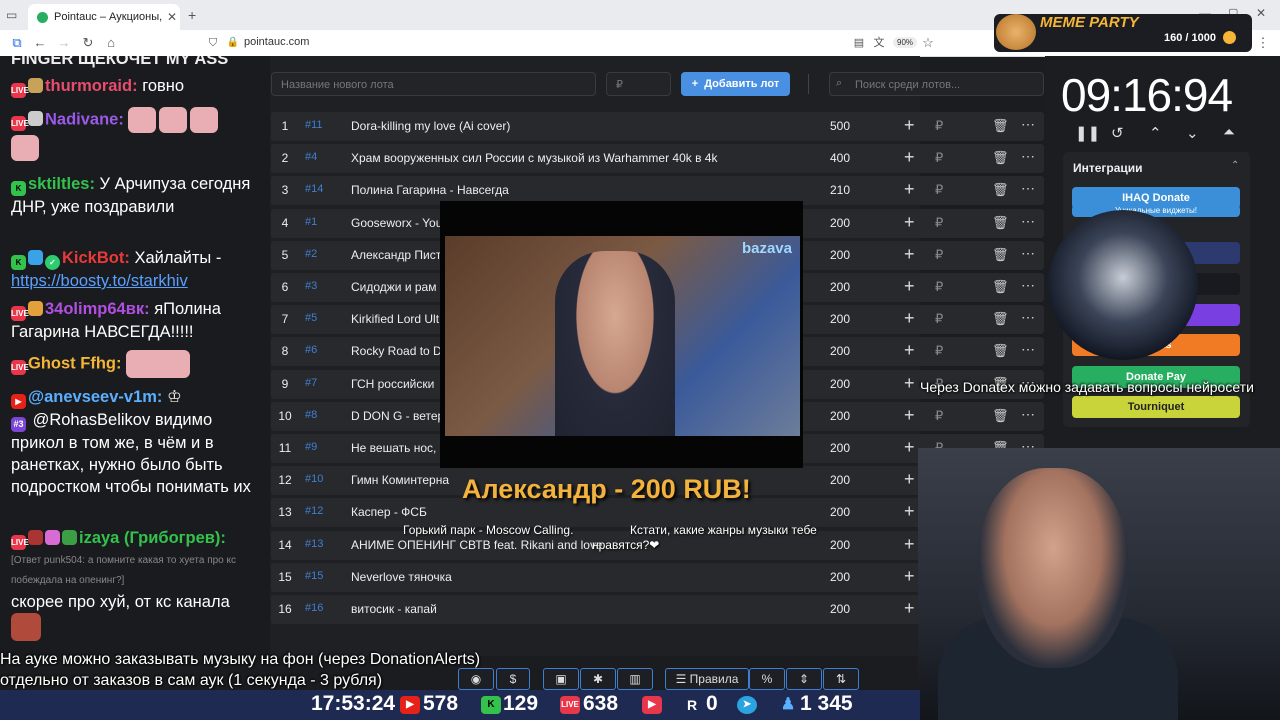 The image size is (1280, 720). I want to click on rules-button: ☰ Правила, so click(707, 679).